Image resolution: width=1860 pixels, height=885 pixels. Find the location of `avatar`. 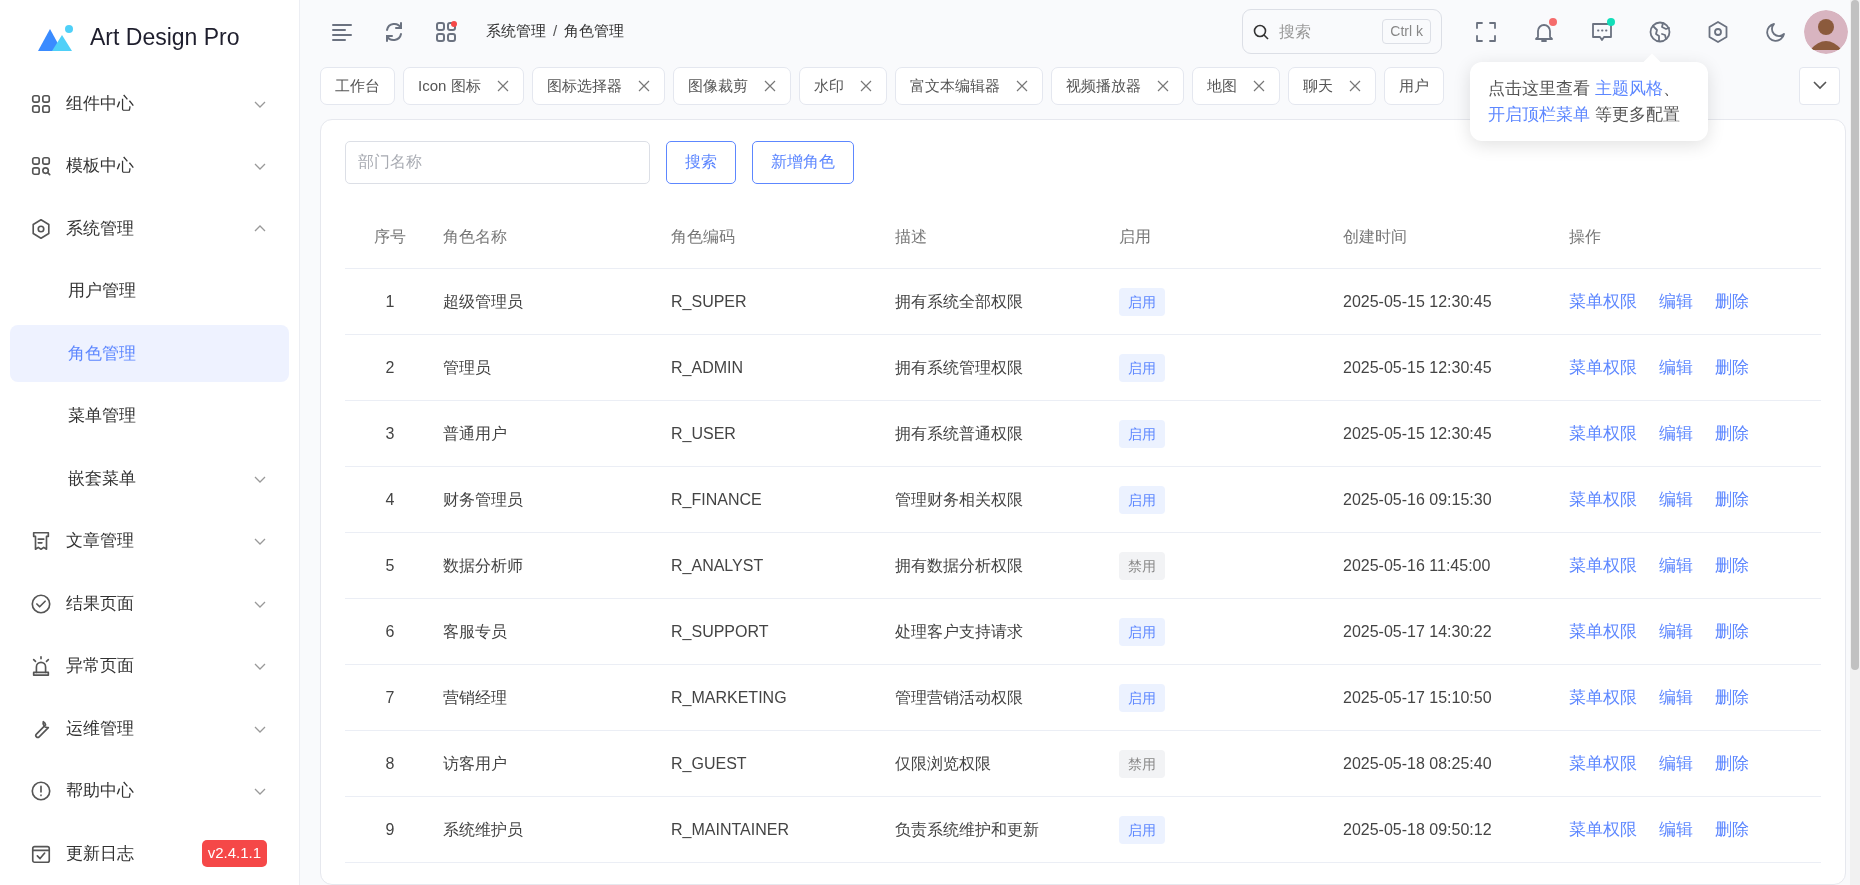

avatar is located at coordinates (1826, 31).